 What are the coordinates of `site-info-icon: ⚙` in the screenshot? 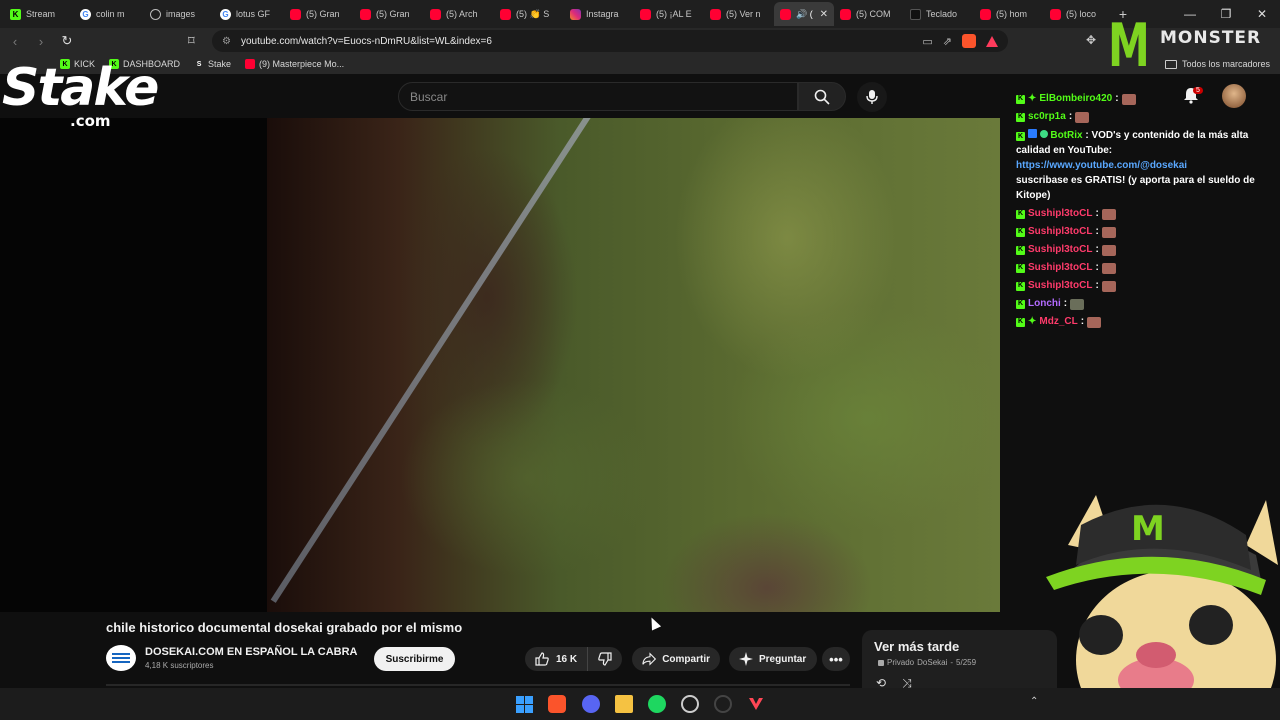 It's located at (226, 41).